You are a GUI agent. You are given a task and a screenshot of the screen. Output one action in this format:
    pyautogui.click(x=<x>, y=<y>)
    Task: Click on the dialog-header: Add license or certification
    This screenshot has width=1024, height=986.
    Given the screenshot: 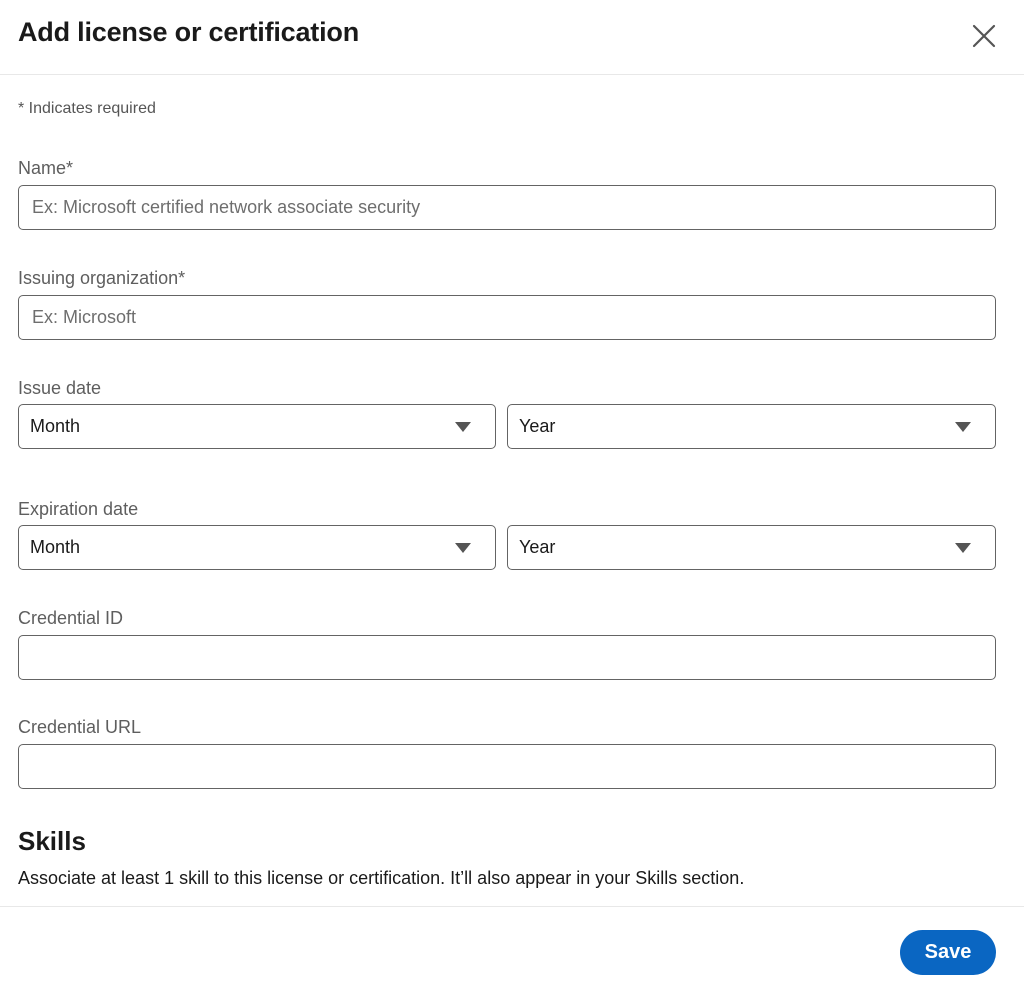 What is the action you would take?
    pyautogui.click(x=512, y=37)
    